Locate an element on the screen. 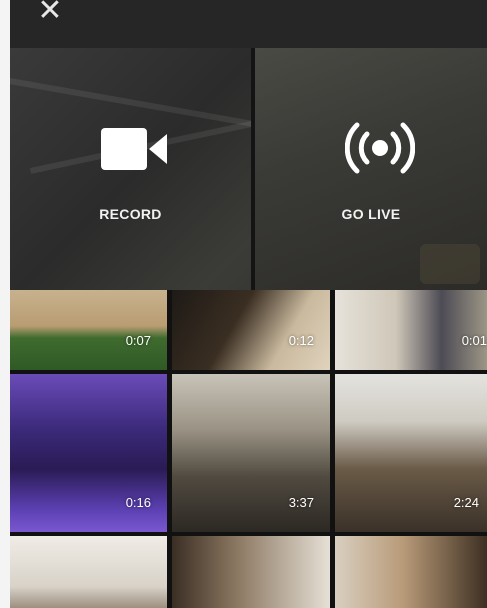 The width and height of the screenshot is (487, 608). top-bar: ✕ is located at coordinates (248, 24).